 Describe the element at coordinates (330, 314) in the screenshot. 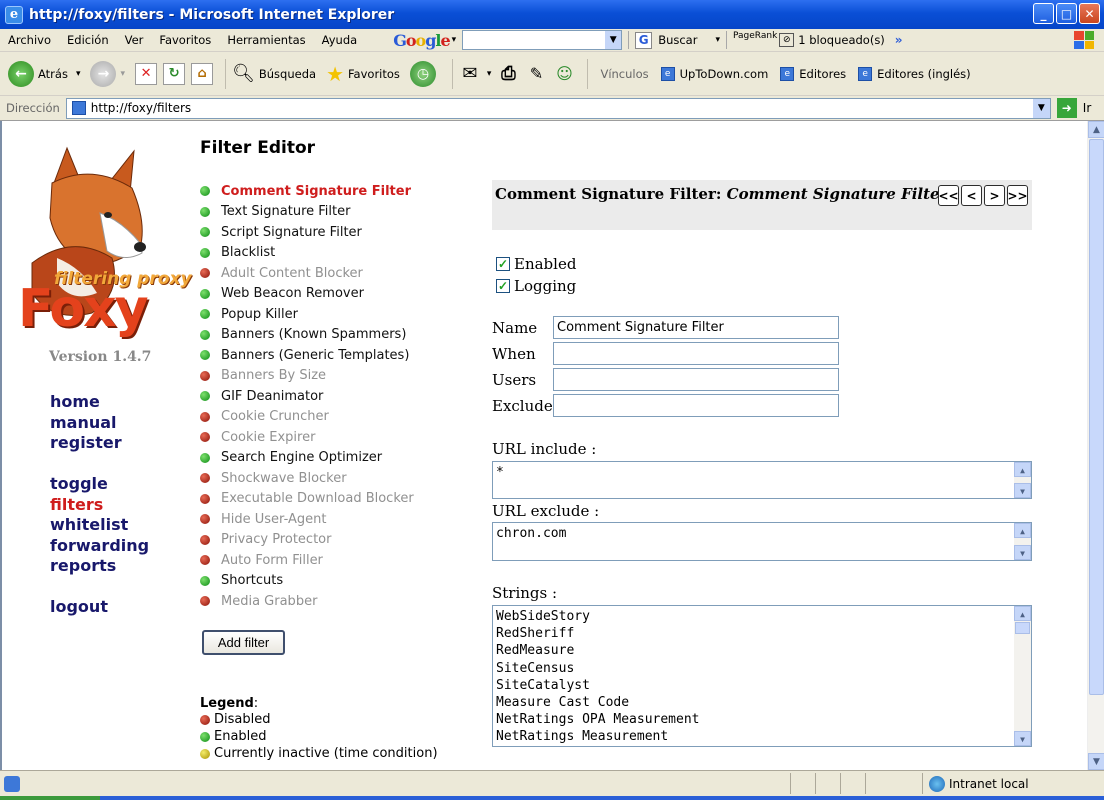

I see `filter-item: Popup Killer` at that location.